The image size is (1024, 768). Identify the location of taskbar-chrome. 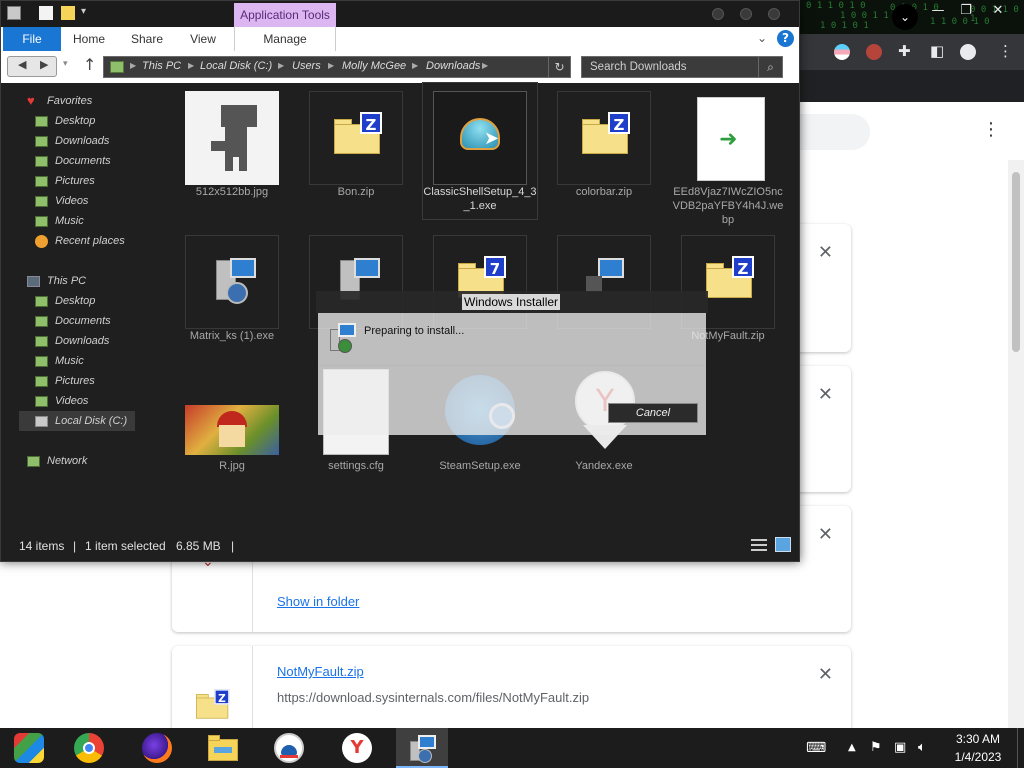
(88, 748).